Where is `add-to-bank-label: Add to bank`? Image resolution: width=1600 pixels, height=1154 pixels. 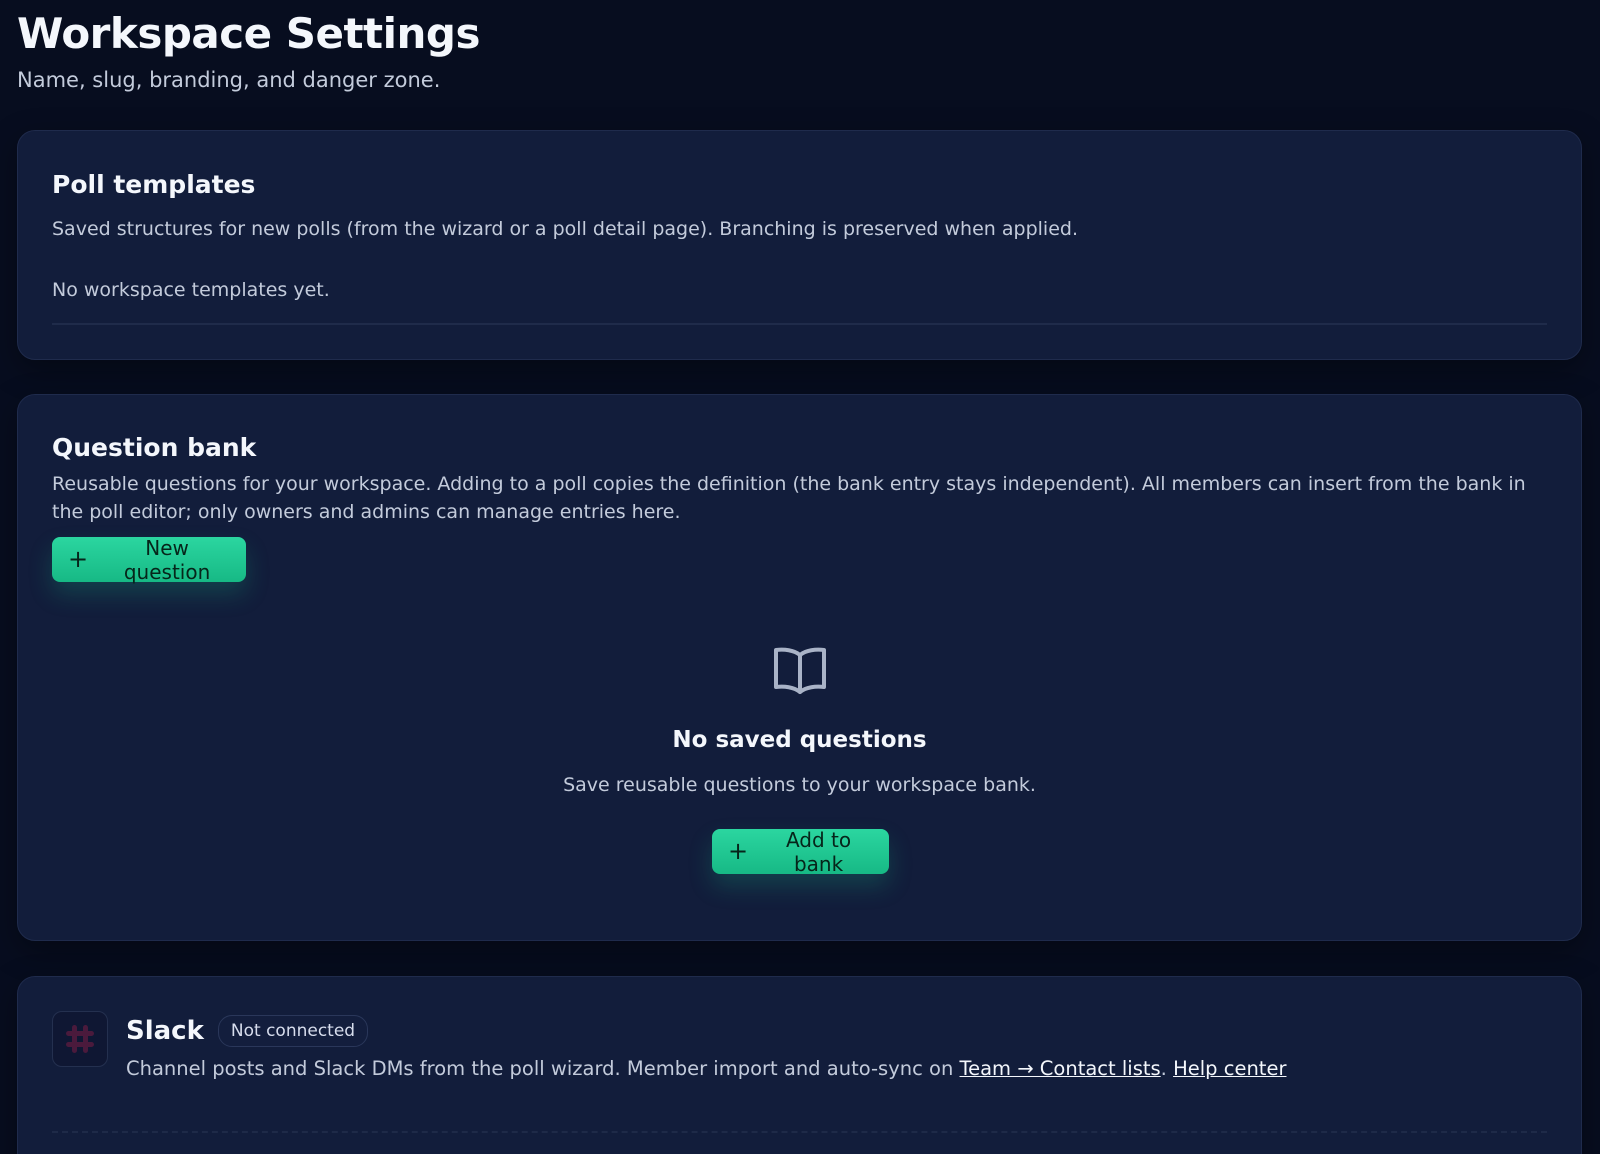
add-to-bank-label: Add to bank is located at coordinates (818, 851).